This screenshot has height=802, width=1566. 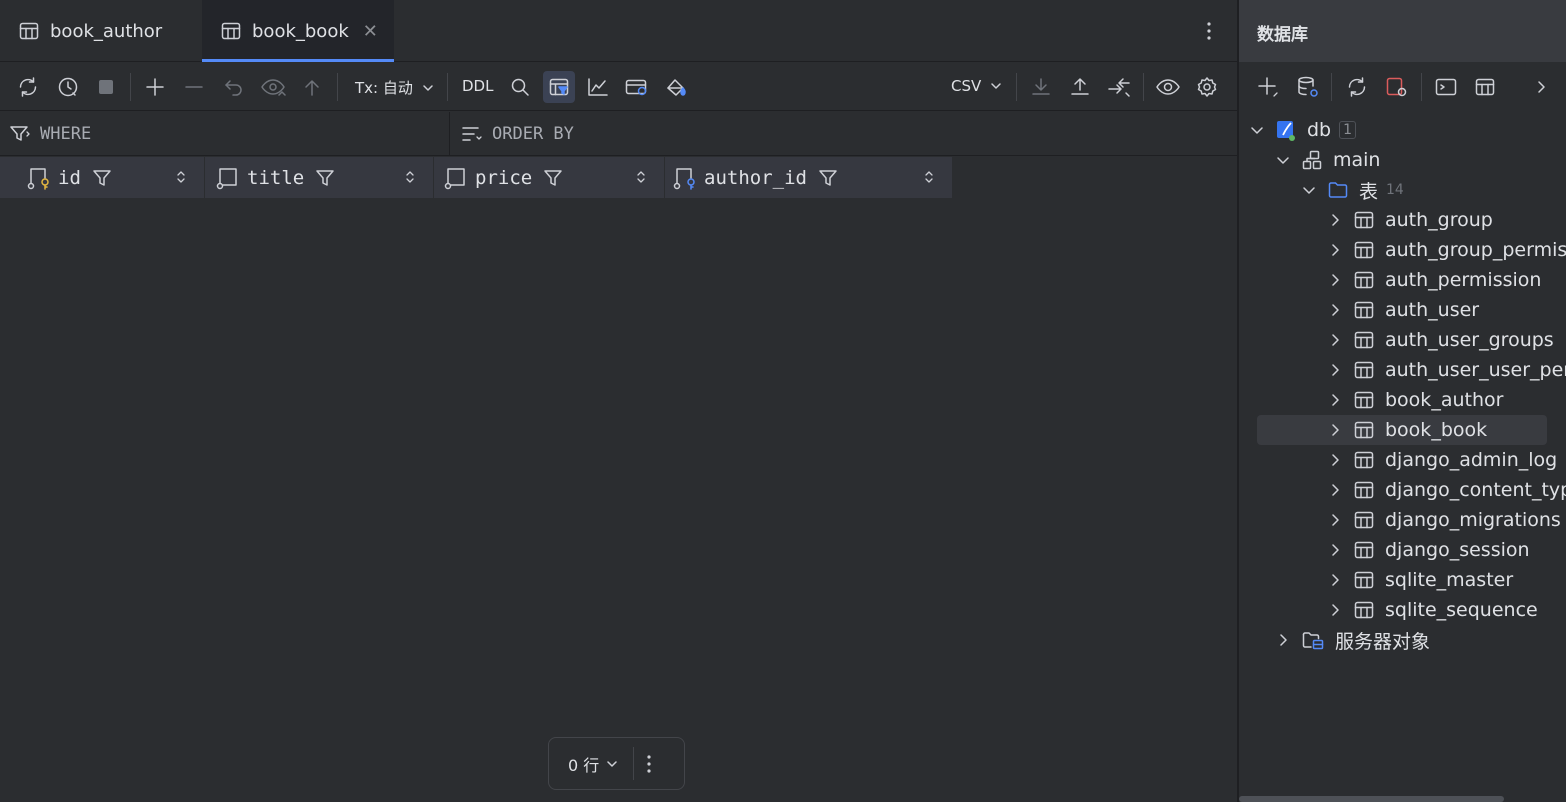 What do you see at coordinates (1357, 160) in the screenshot?
I see `schema-label: main` at bounding box center [1357, 160].